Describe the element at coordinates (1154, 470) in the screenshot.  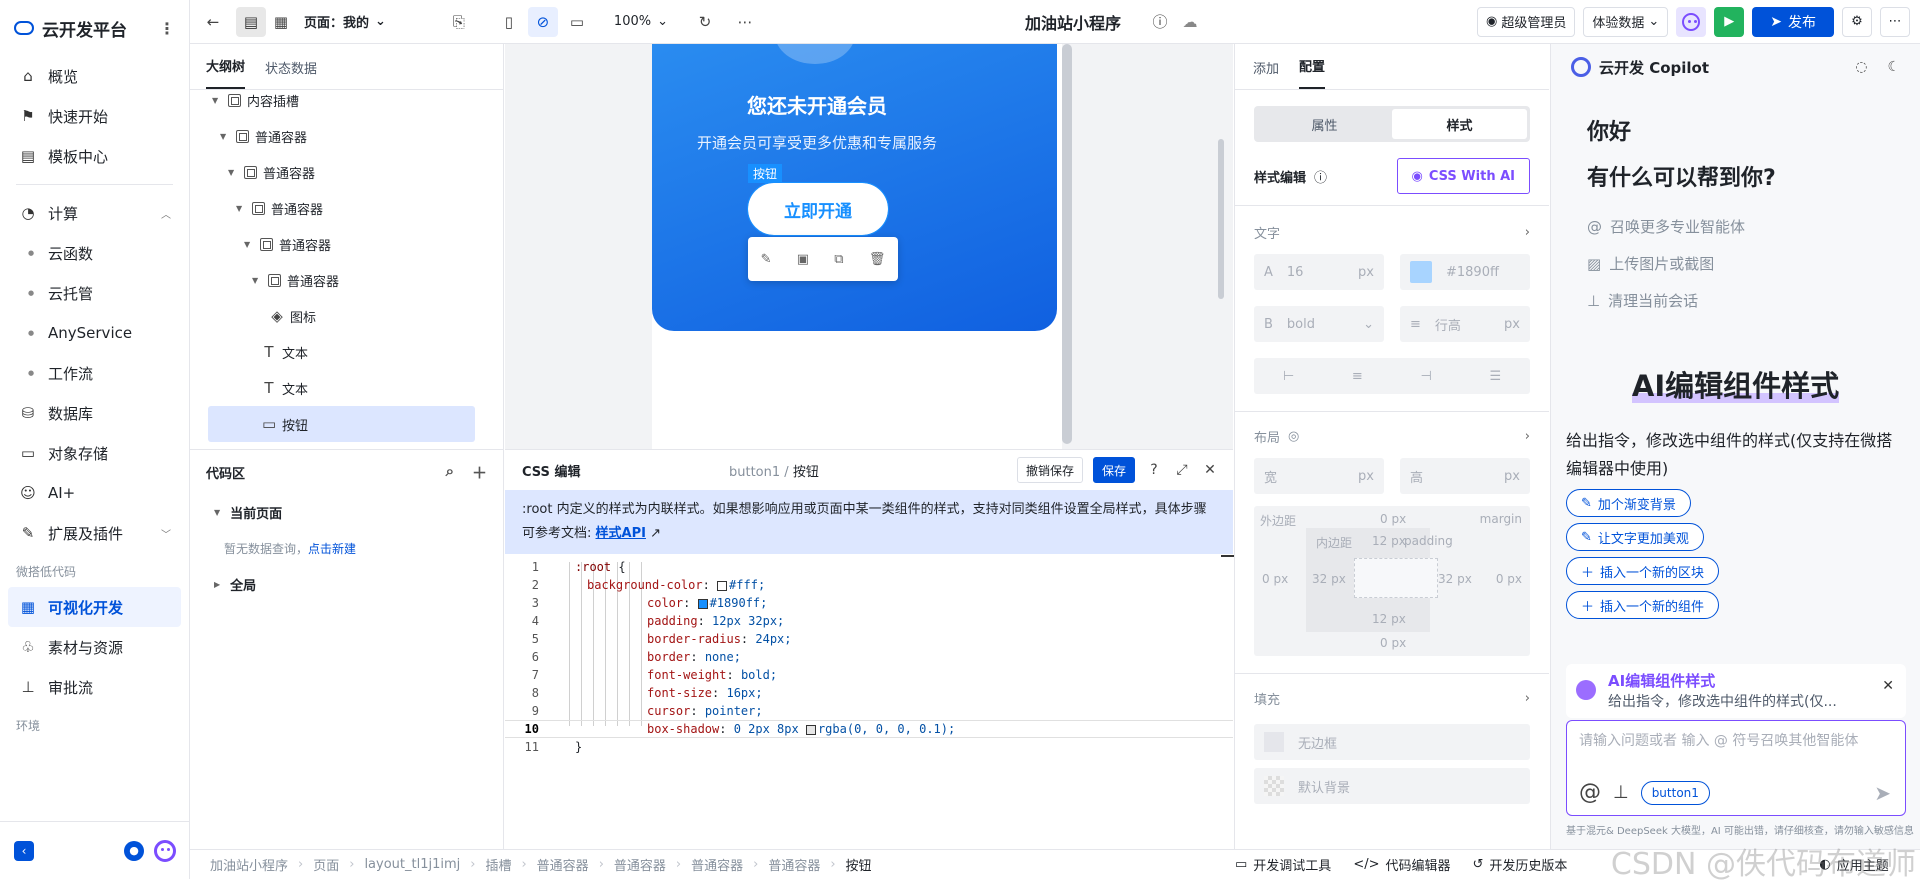
I see `help-icon: ?` at that location.